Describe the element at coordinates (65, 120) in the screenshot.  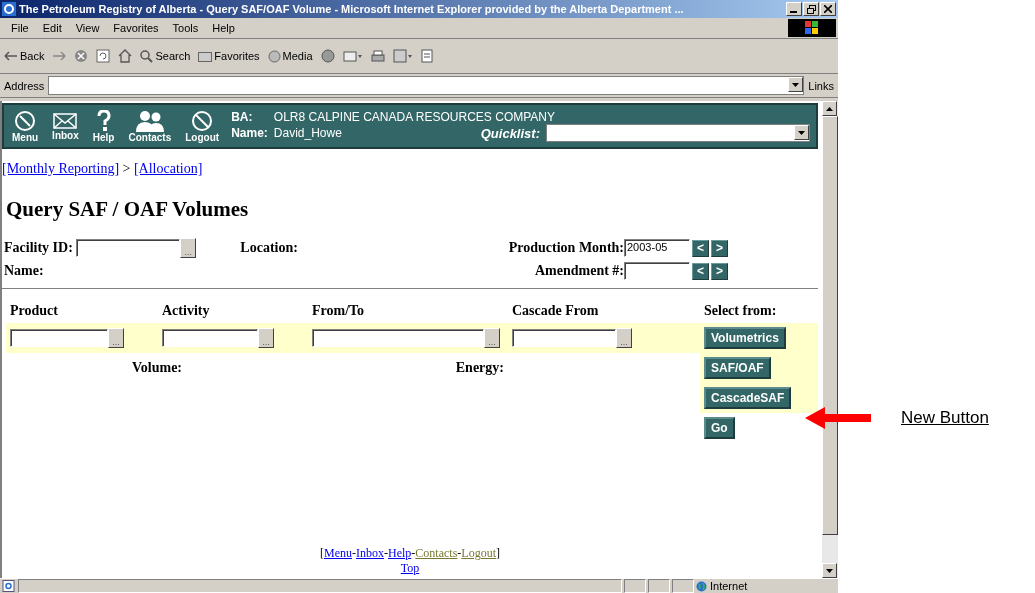
I see `envelope-icon` at that location.